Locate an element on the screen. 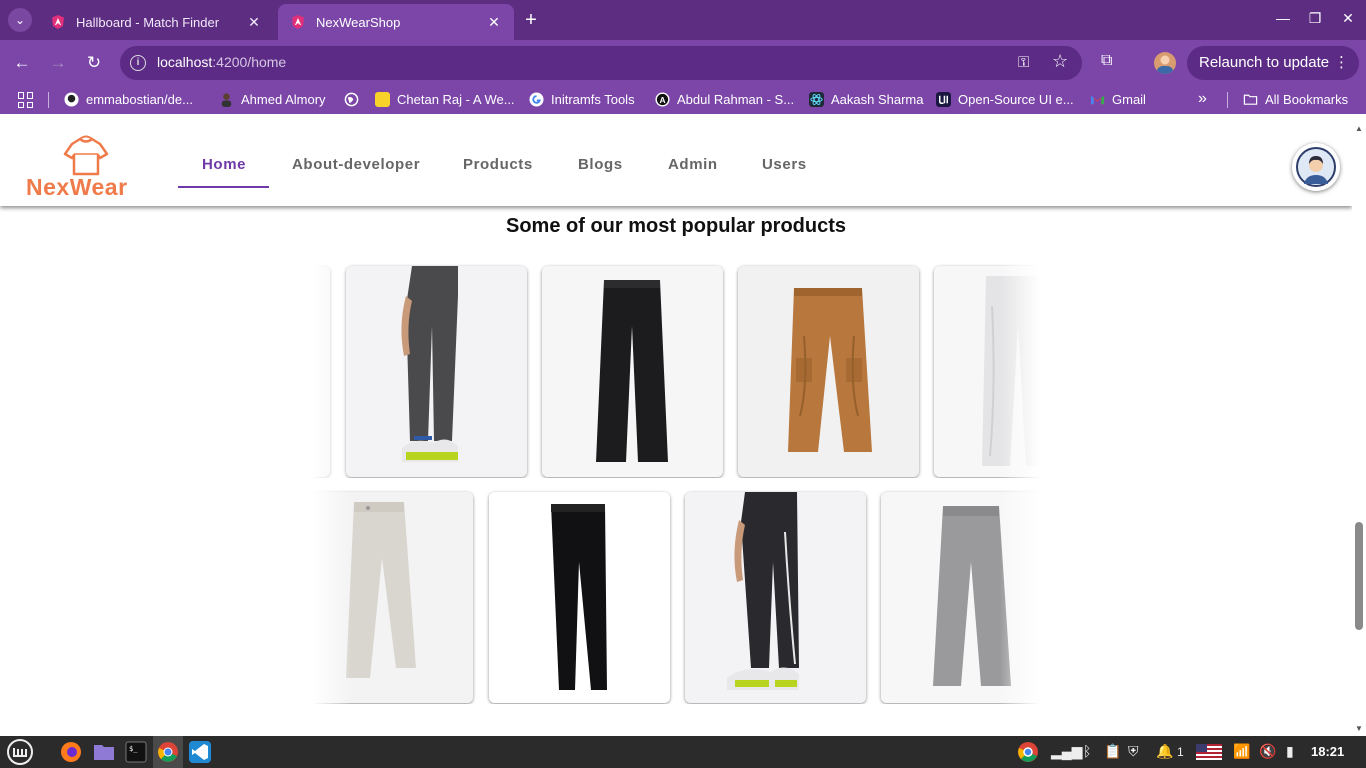 Image resolution: width=1366 pixels, height=768 pixels. all-bookmarks-button: All Bookmarks is located at coordinates (1295, 99).